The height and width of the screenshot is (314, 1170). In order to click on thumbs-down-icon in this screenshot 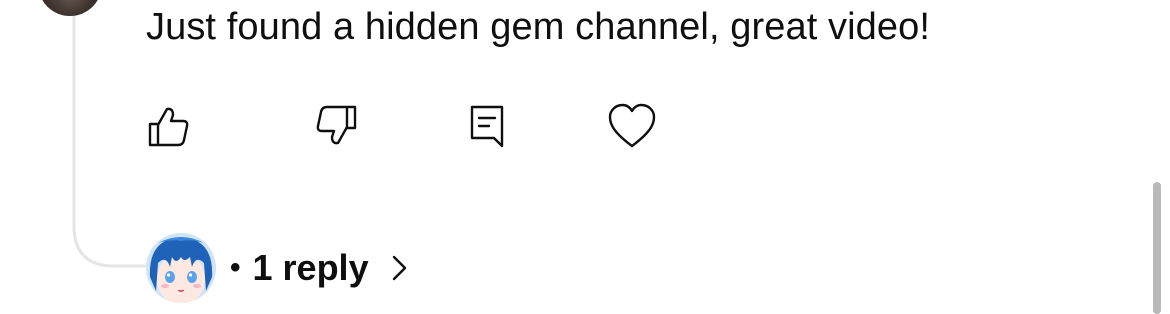, I will do `click(336, 125)`.